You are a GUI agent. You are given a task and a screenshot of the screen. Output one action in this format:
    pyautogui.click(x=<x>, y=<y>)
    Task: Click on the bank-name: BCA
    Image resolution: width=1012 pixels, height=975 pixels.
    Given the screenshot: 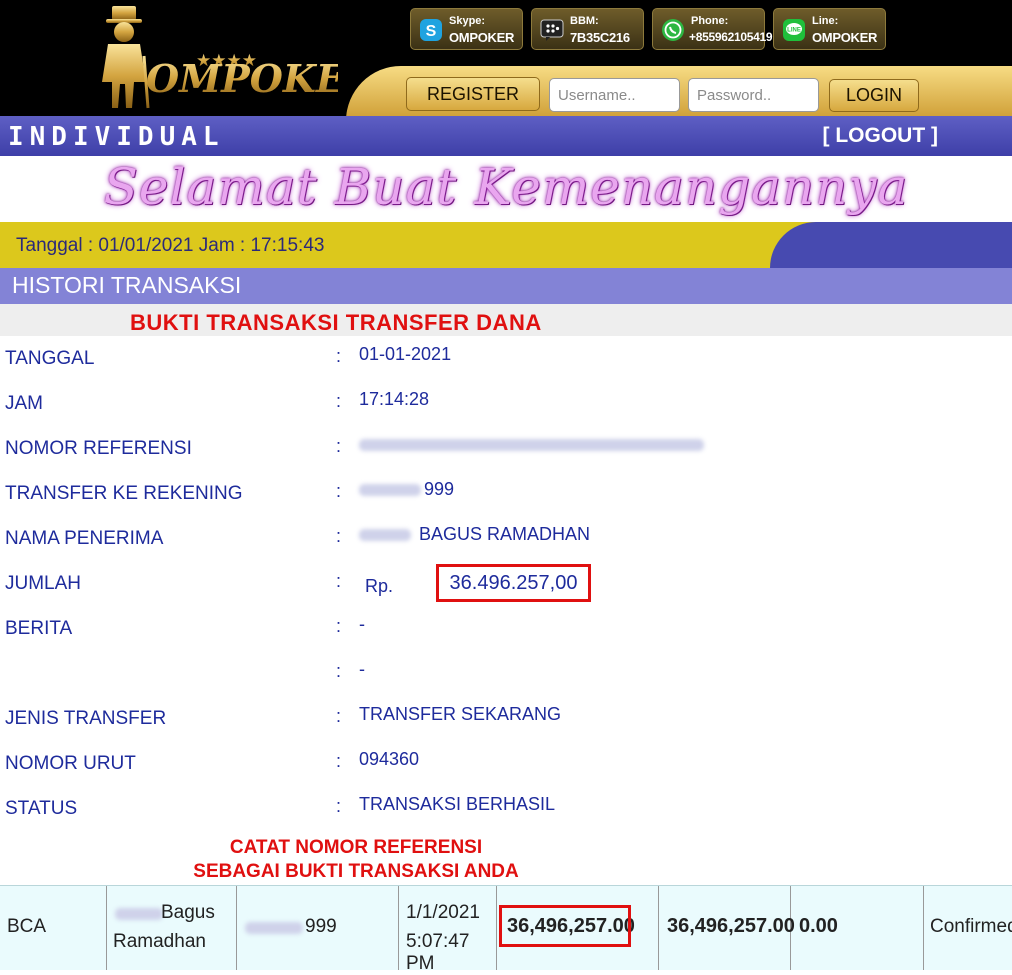 What is the action you would take?
    pyautogui.click(x=27, y=926)
    